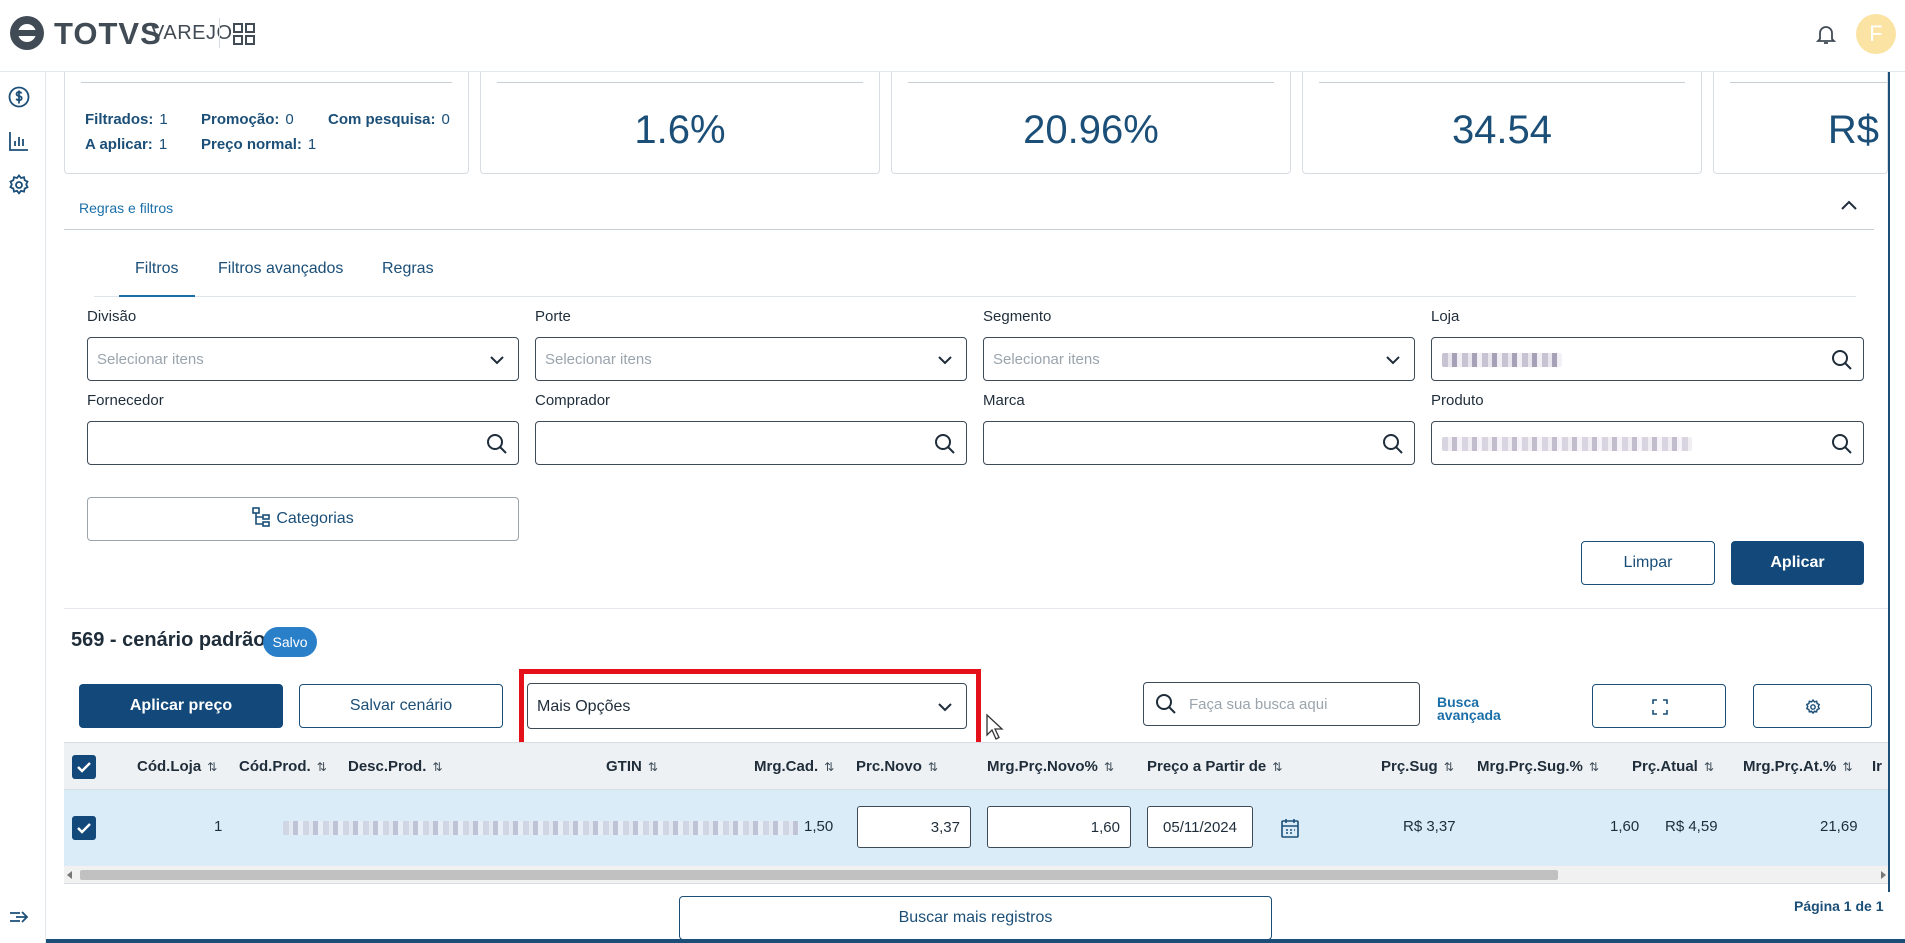 The height and width of the screenshot is (943, 1905). Describe the element at coordinates (1538, 766) in the screenshot. I see `col-mrg-prc-sug: Mrg.Prç.Sug.% ⇅` at that location.